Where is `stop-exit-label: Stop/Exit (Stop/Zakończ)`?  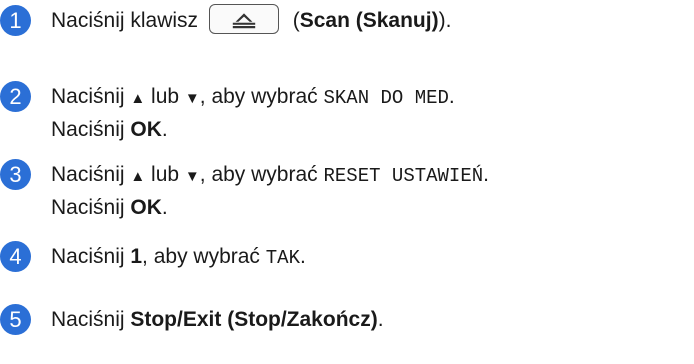 stop-exit-label: Stop/Exit (Stop/Zakończ) is located at coordinates (254, 319).